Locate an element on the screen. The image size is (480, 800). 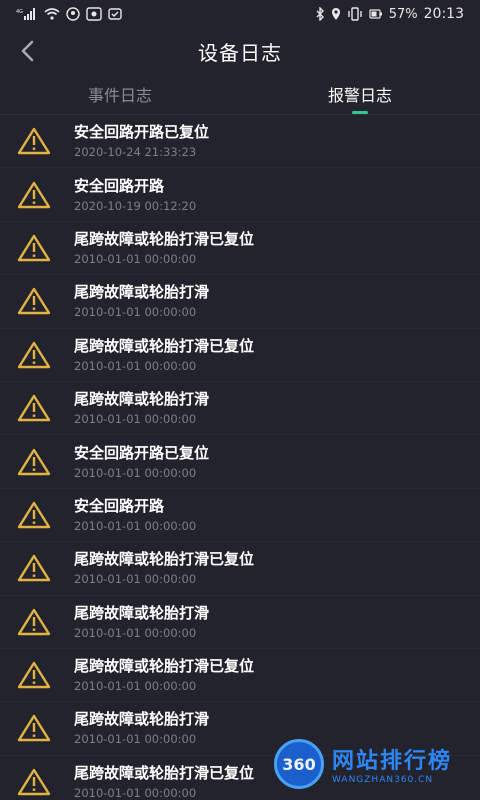
tab-bar: 事件日志 报警日志 is located at coordinates (240, 94).